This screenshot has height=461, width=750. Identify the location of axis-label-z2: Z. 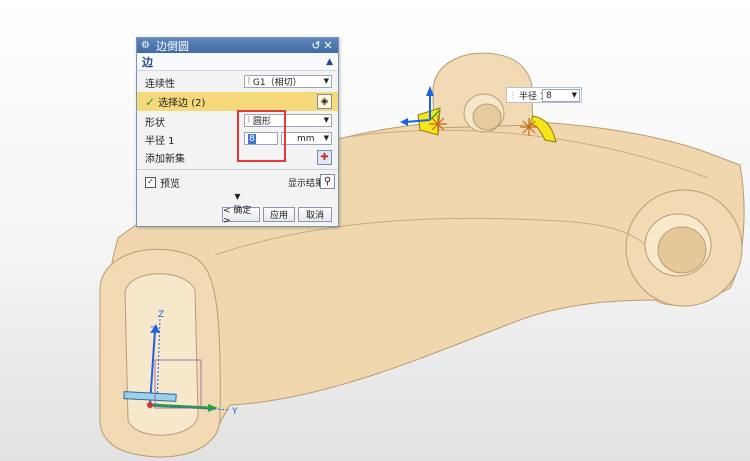
(153, 331).